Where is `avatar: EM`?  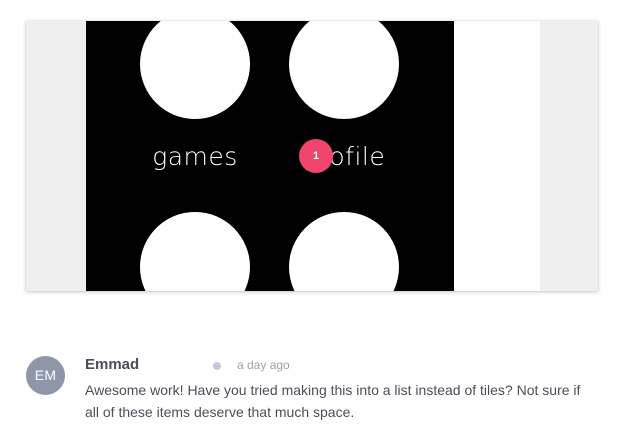
avatar: EM is located at coordinates (45, 375).